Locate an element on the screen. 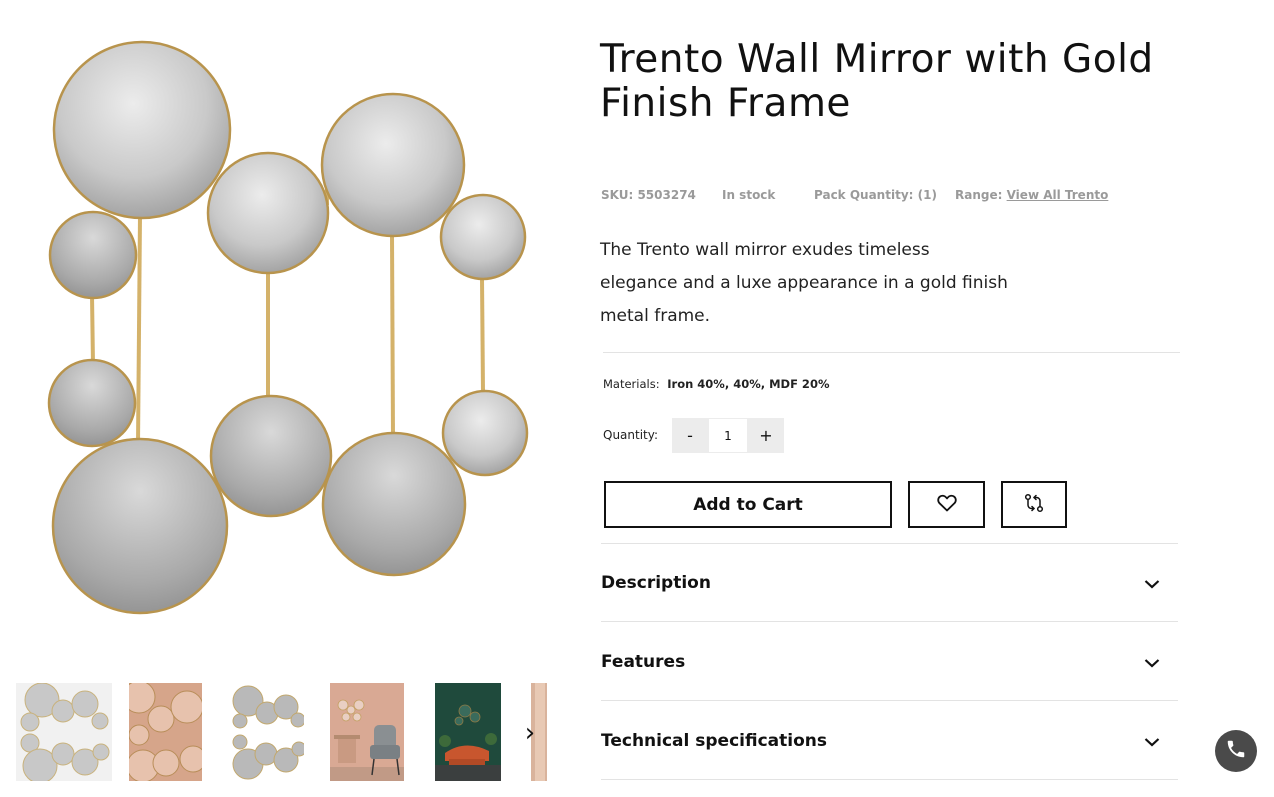 This screenshot has width=1274, height=797. add-to-cart-button: Add to Cart is located at coordinates (748, 504).